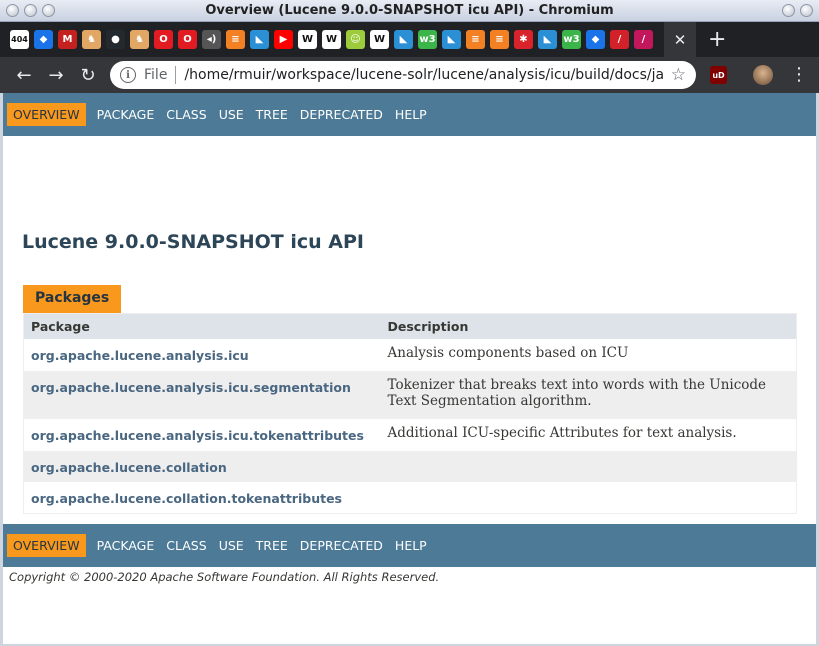 Image resolution: width=819 pixels, height=646 pixels. I want to click on reload-icon: ↻, so click(88, 75).